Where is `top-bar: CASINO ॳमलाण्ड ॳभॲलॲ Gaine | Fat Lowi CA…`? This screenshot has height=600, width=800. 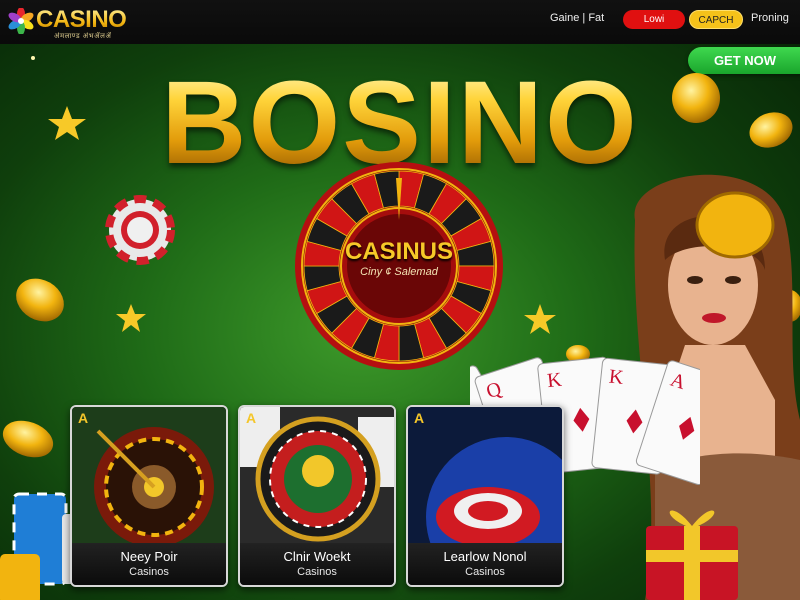
top-bar: CASINO ॳमलाण्ड ॳभॲलॲ Gaine | Fat Lowi CA… is located at coordinates (400, 22).